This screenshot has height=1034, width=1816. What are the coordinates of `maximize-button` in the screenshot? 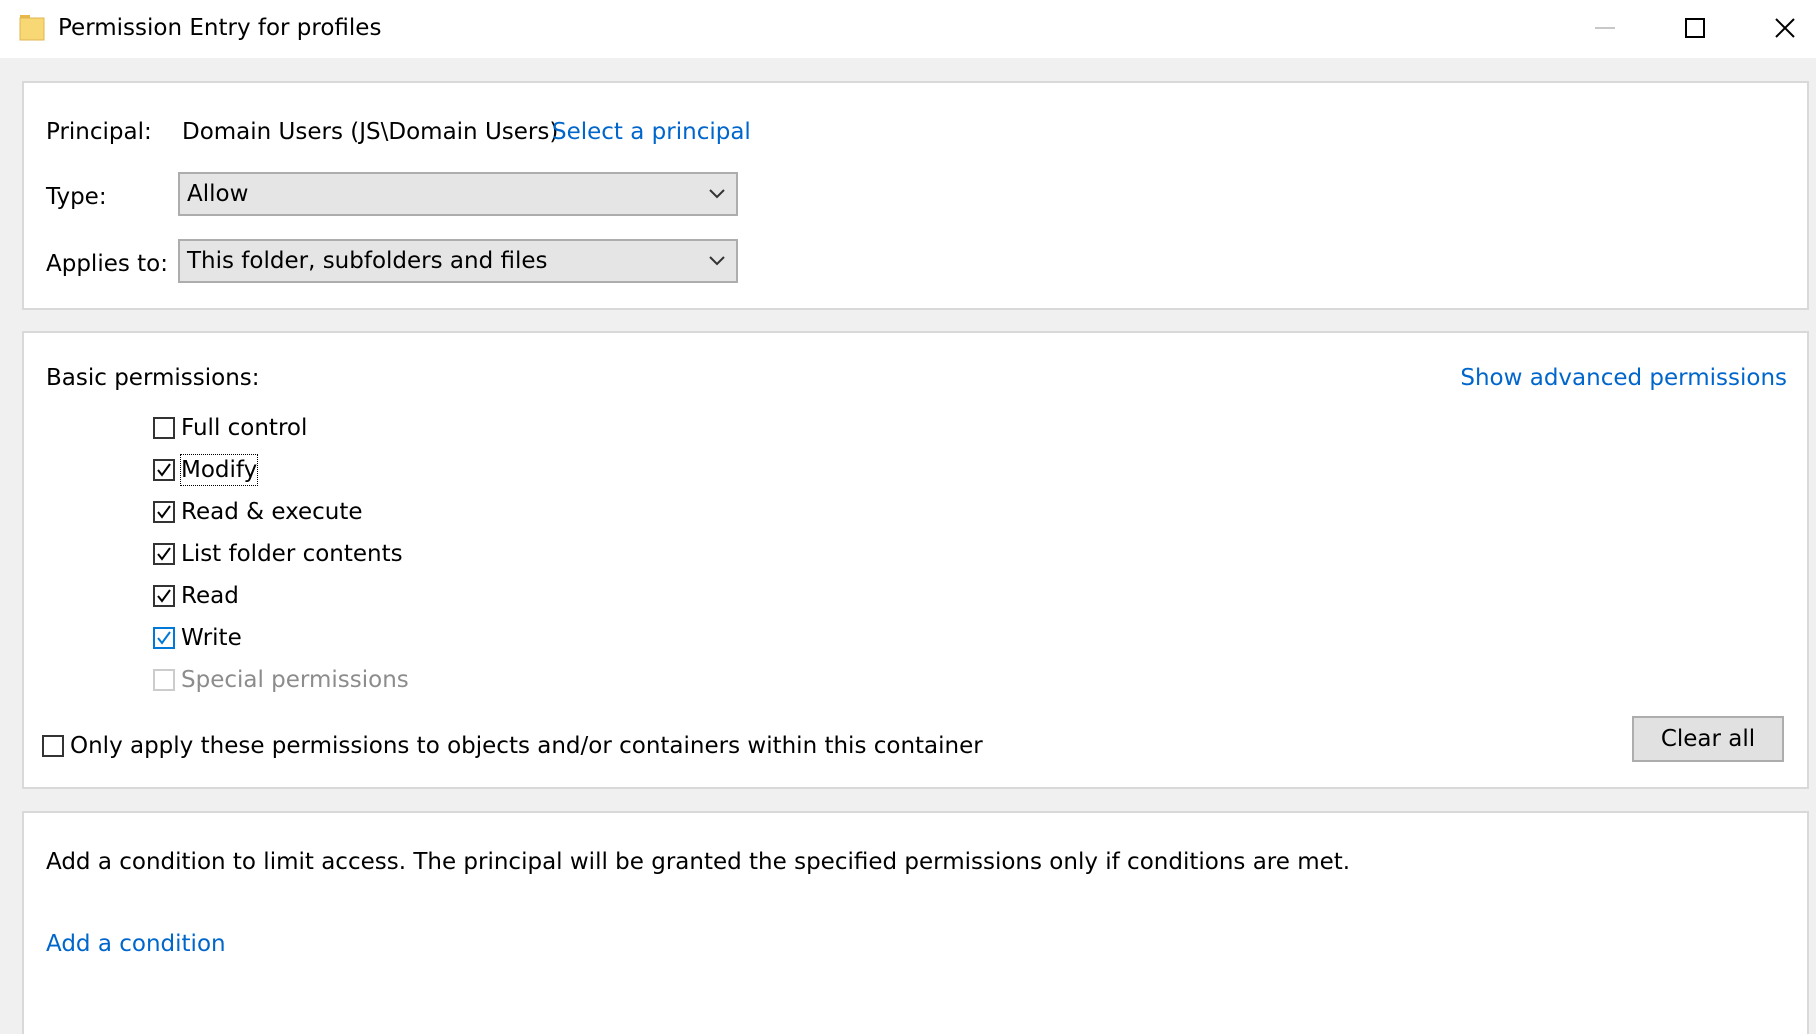 It's located at (1695, 28).